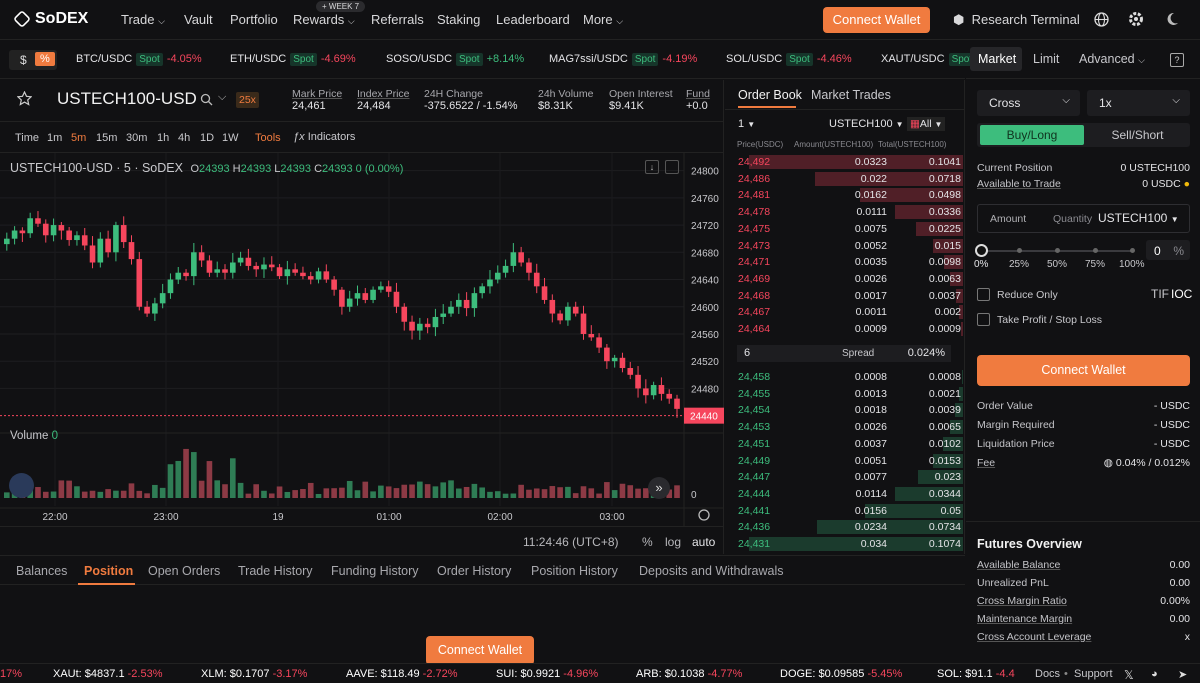 The width and height of the screenshot is (1200, 683). What do you see at coordinates (106, 138) in the screenshot?
I see `interval-15m: 15m` at bounding box center [106, 138].